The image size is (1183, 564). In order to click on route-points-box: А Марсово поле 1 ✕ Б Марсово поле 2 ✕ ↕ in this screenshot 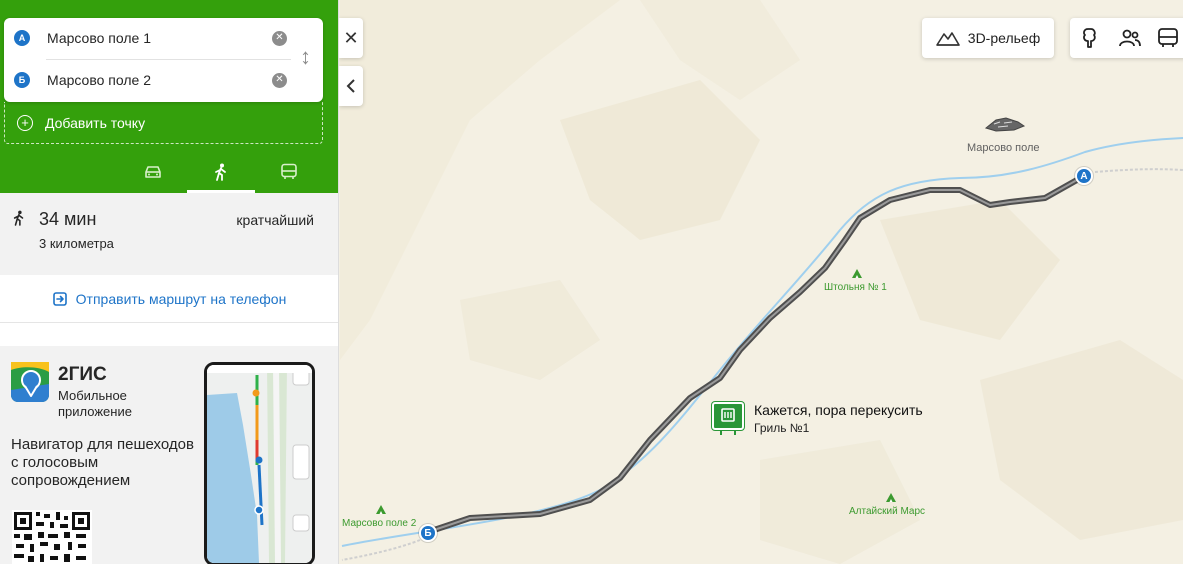, I will do `click(163, 60)`.